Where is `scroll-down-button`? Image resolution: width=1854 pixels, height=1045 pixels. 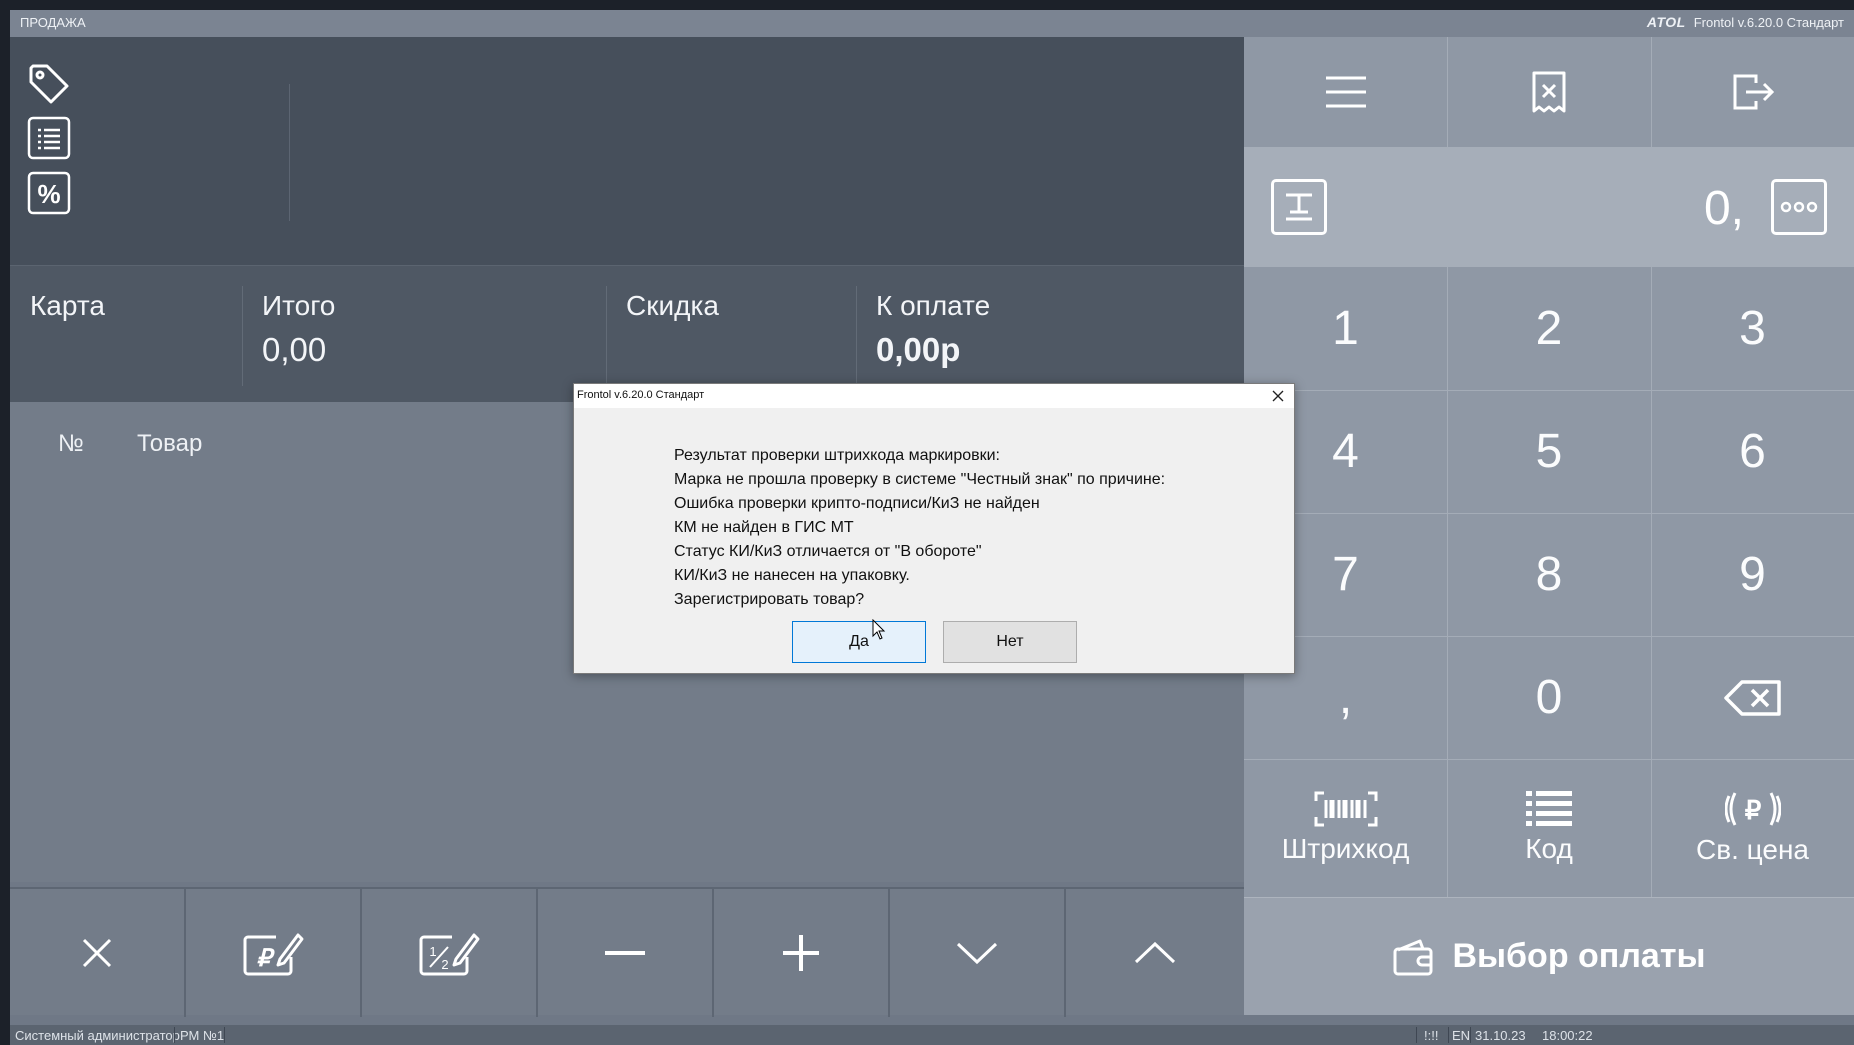
scroll-down-button is located at coordinates (978, 953).